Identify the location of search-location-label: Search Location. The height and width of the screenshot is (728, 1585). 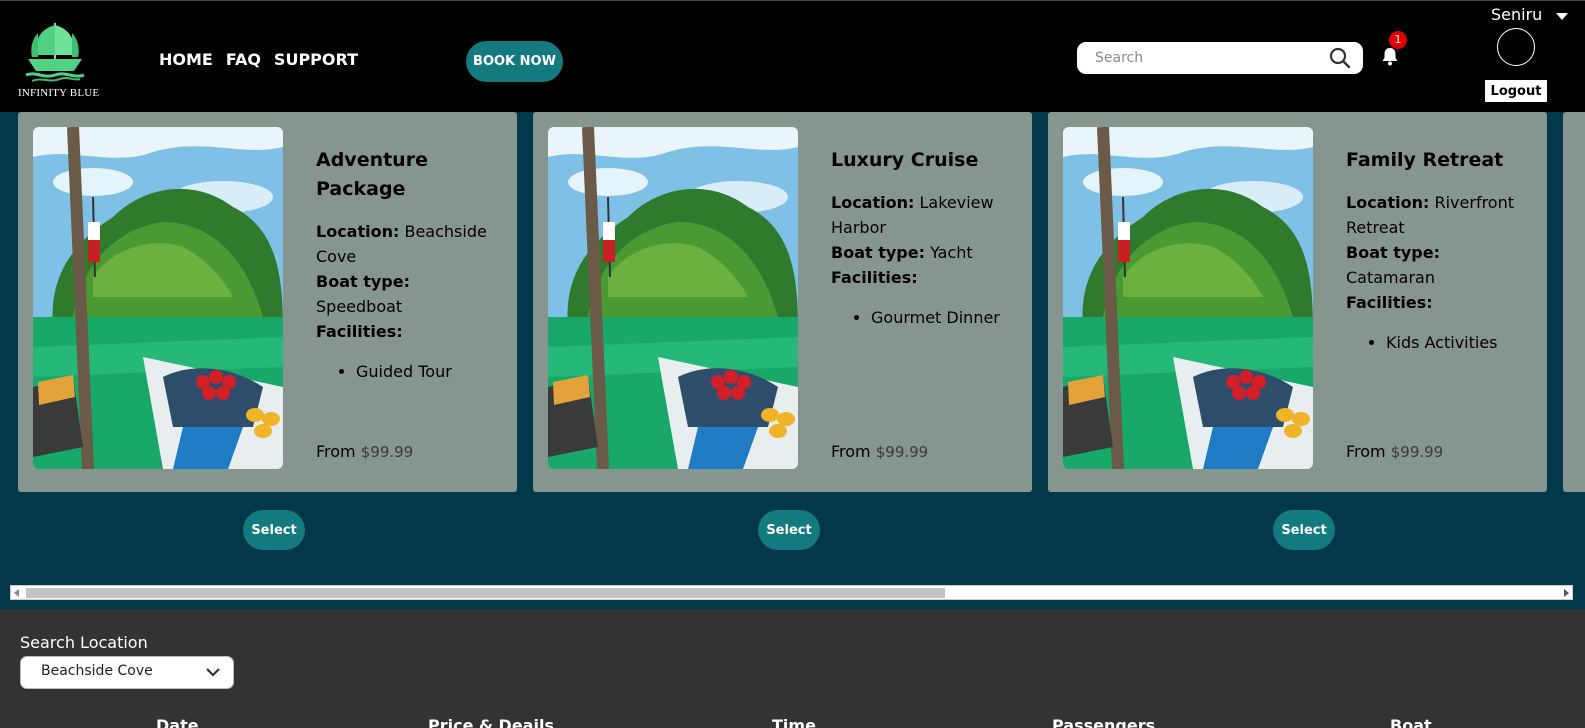
(84, 642).